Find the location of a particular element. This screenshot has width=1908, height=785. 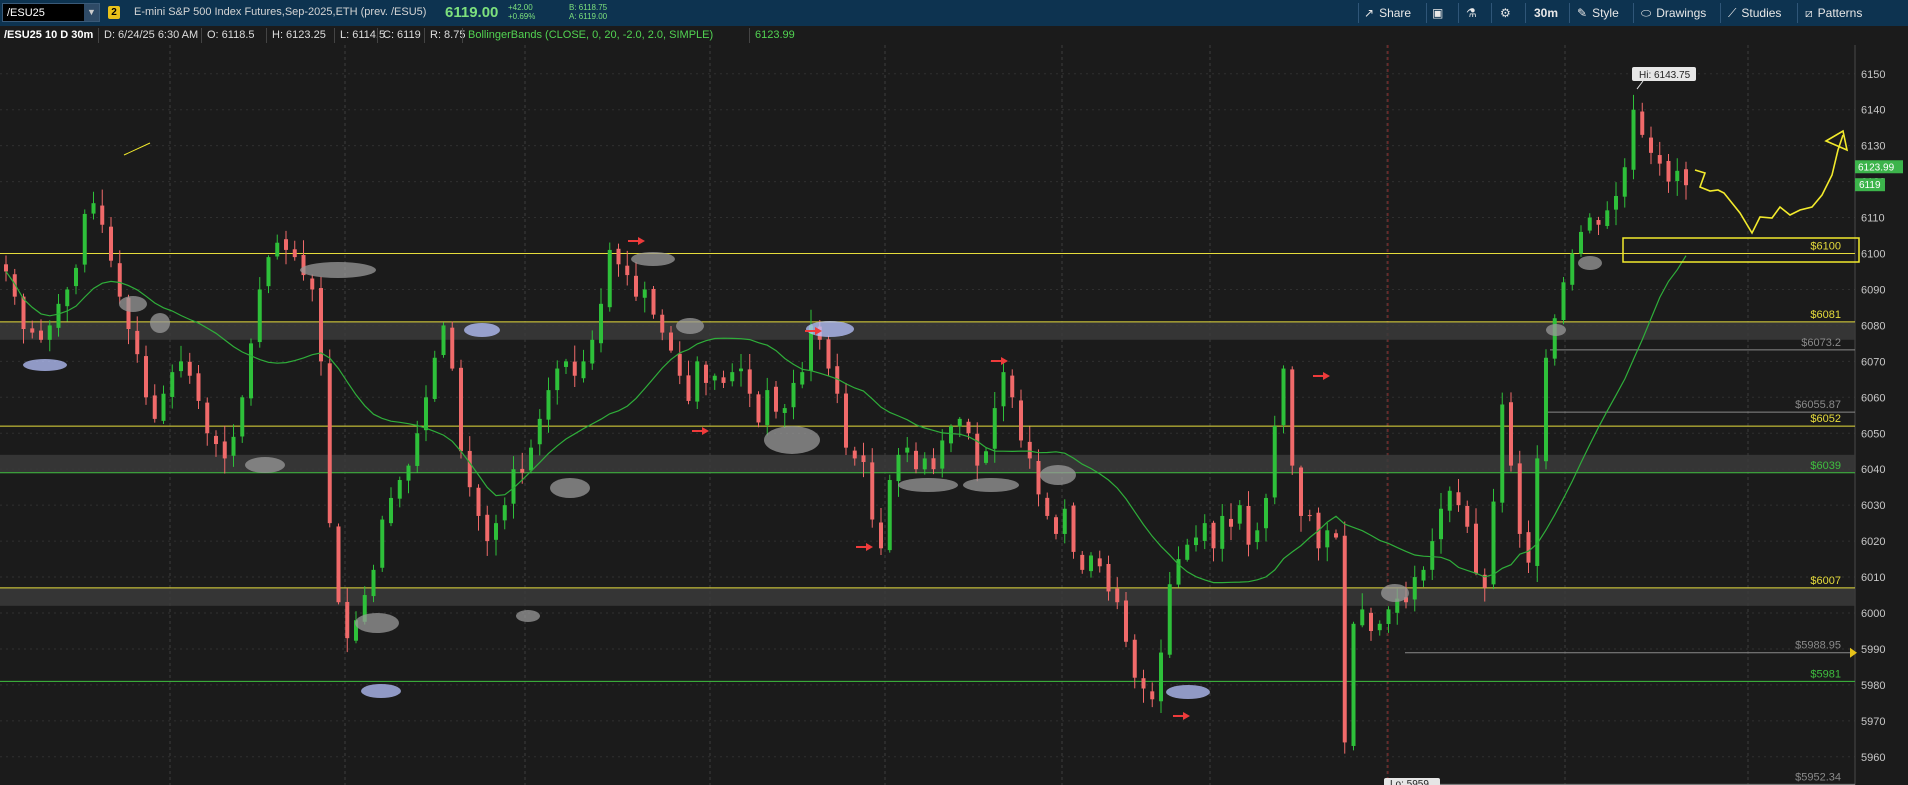

timeframe-button: 30m is located at coordinates (1546, 13).